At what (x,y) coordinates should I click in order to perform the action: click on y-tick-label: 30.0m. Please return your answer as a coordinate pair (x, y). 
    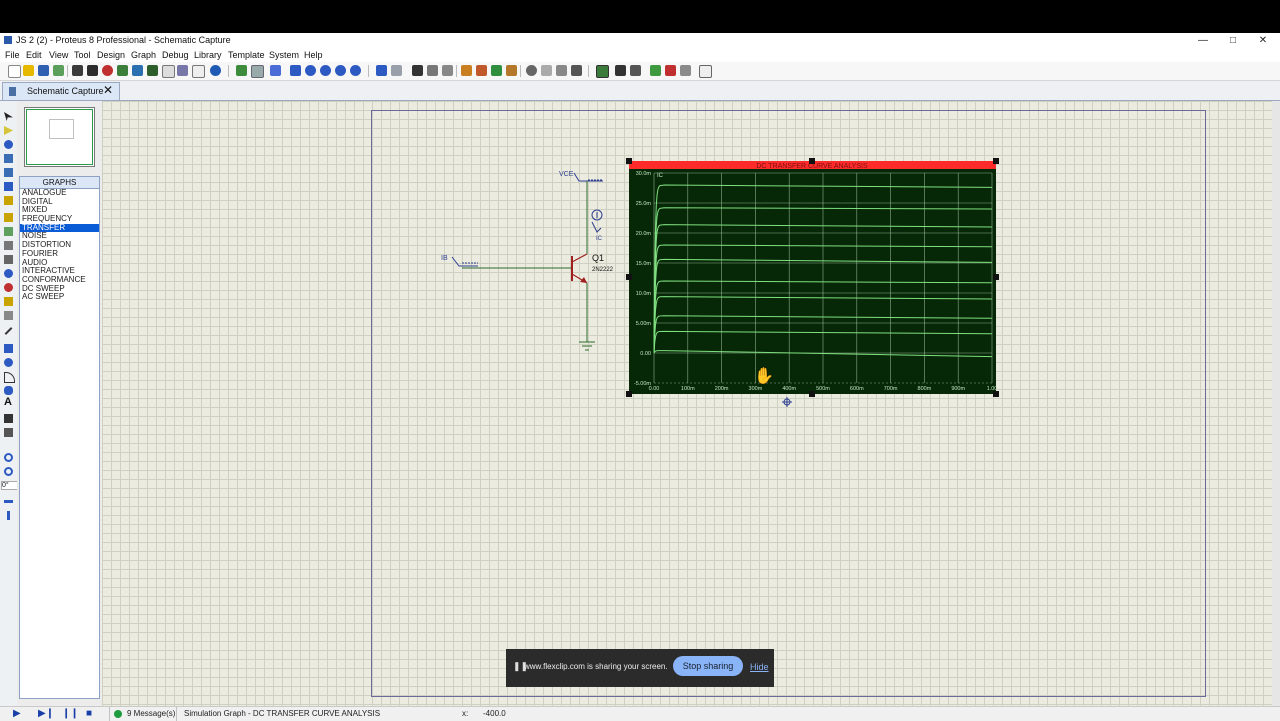
    Looking at the image, I should click on (644, 174).